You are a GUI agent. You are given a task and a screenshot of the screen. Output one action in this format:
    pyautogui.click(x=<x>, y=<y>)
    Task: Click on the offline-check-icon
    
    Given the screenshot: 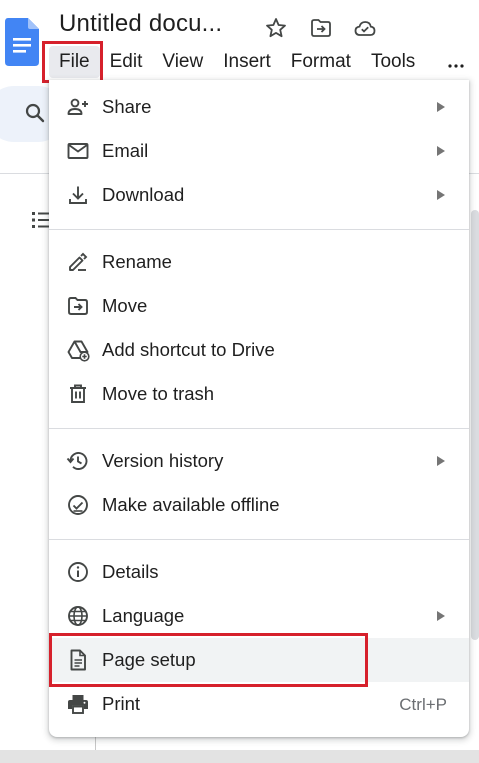 What is the action you would take?
    pyautogui.click(x=78, y=505)
    